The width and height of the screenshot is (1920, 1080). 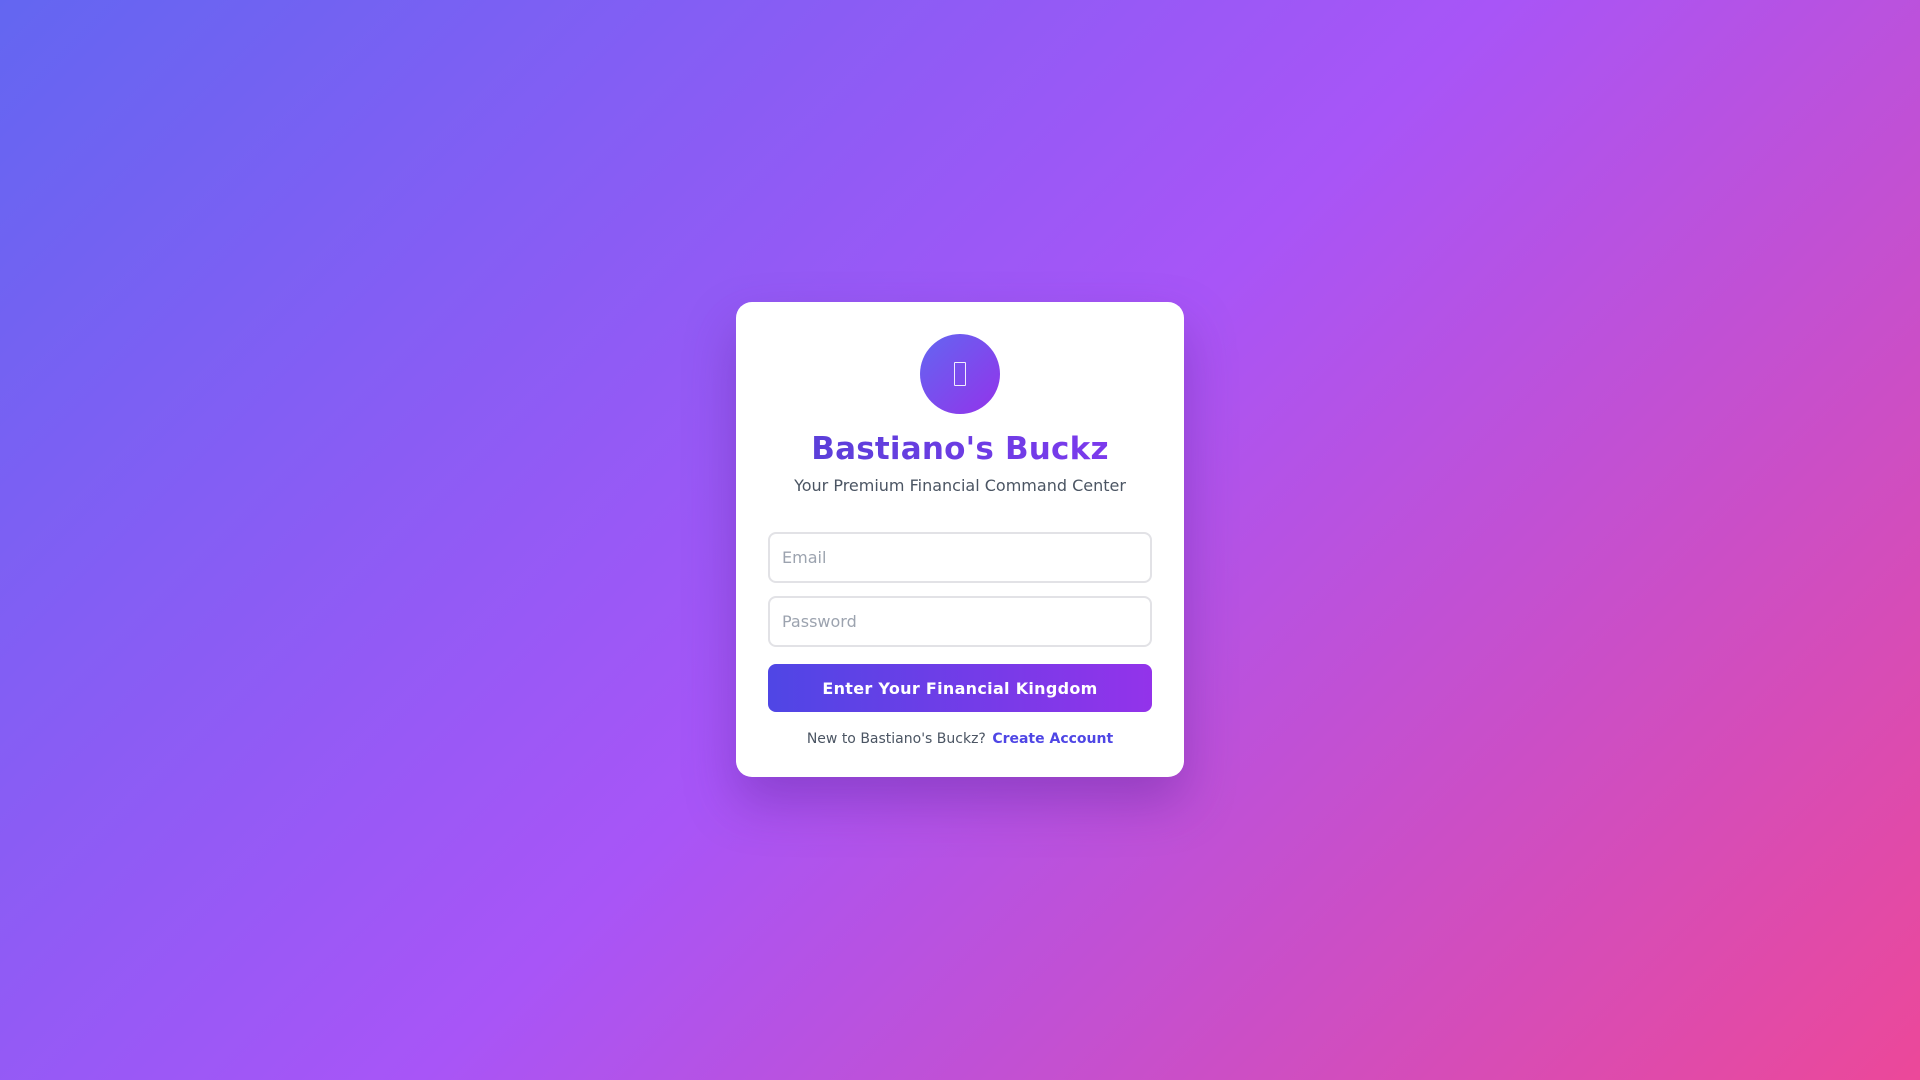 I want to click on signup-prompt: New to Bastiano's Buckz?, so click(x=896, y=739).